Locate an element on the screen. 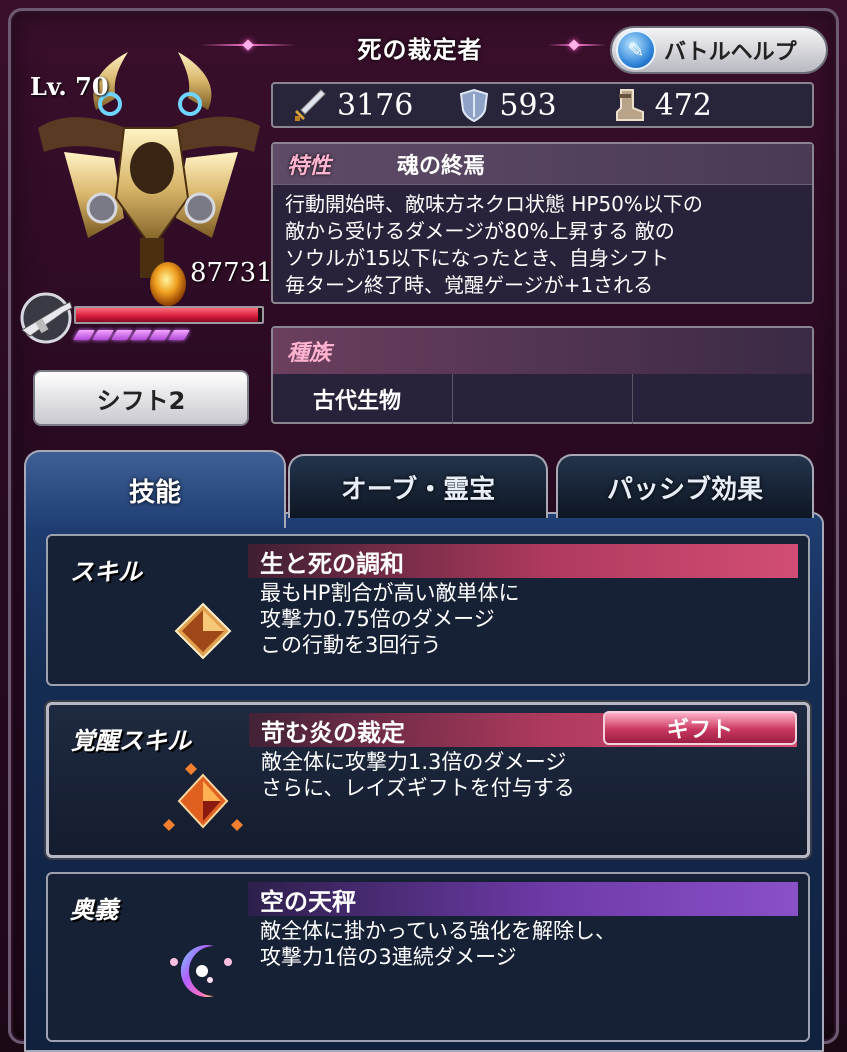 Image resolution: width=847 pixels, height=1052 pixels. ultimate-skill-name: 空の天秤 is located at coordinates (523, 899).